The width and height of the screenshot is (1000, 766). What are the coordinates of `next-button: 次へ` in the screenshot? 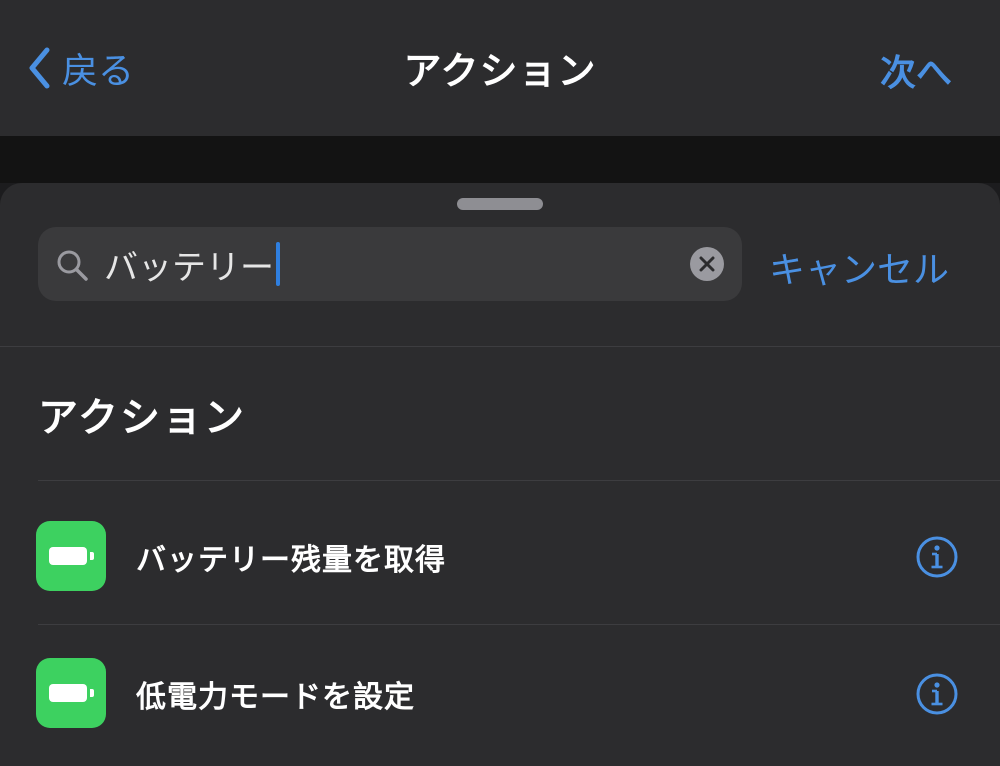 It's located at (916, 70).